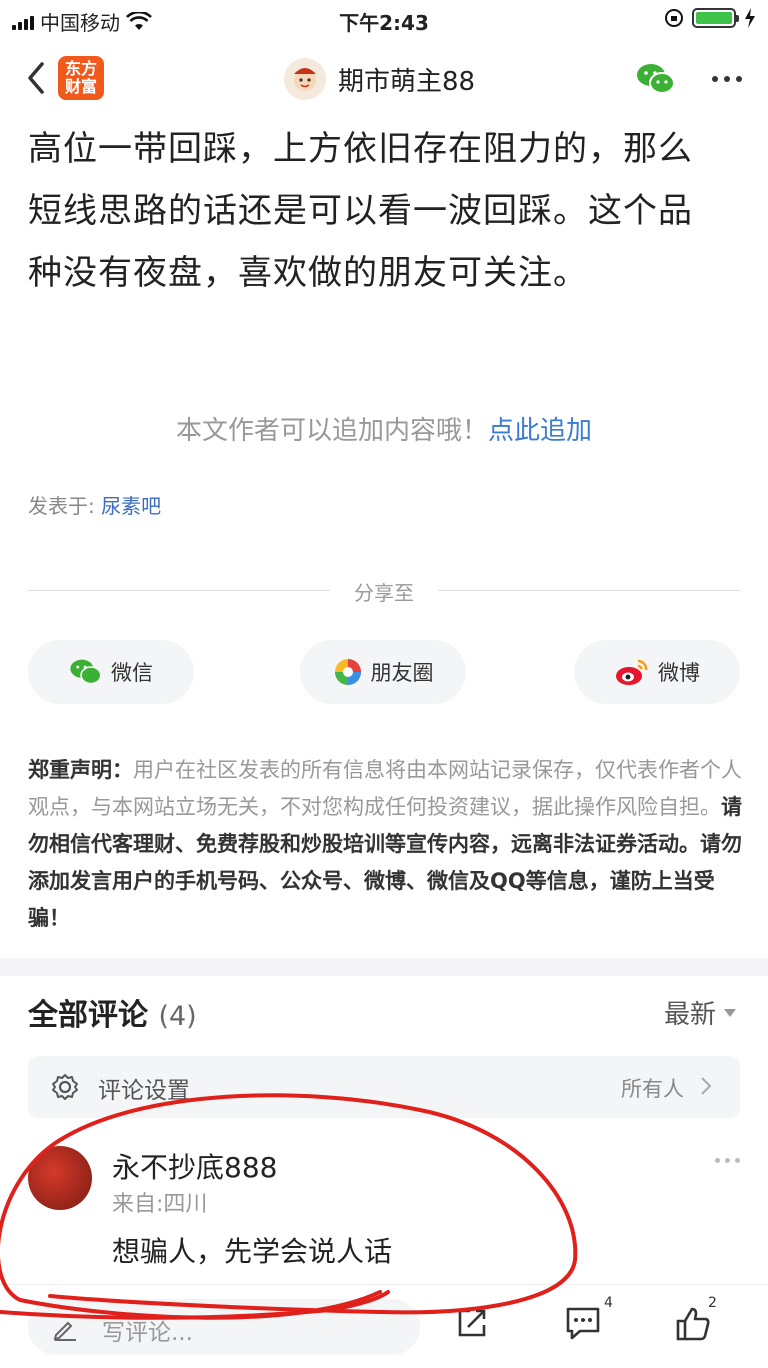 This screenshot has width=768, height=1368. What do you see at coordinates (81, 78) in the screenshot?
I see `eastmoney-logo: 东方财富` at bounding box center [81, 78].